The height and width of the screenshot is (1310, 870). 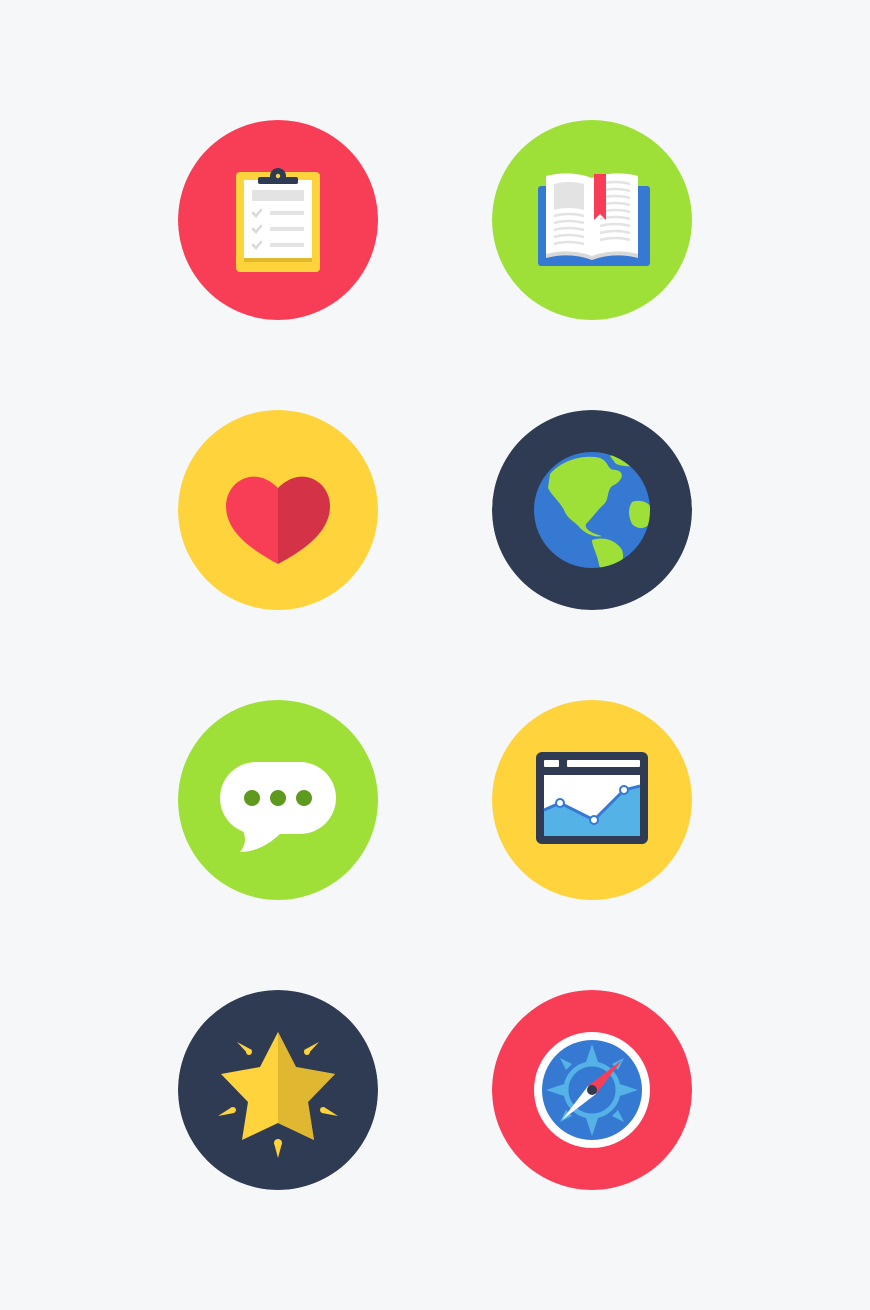 I want to click on heart-icon-tile, so click(x=278, y=510).